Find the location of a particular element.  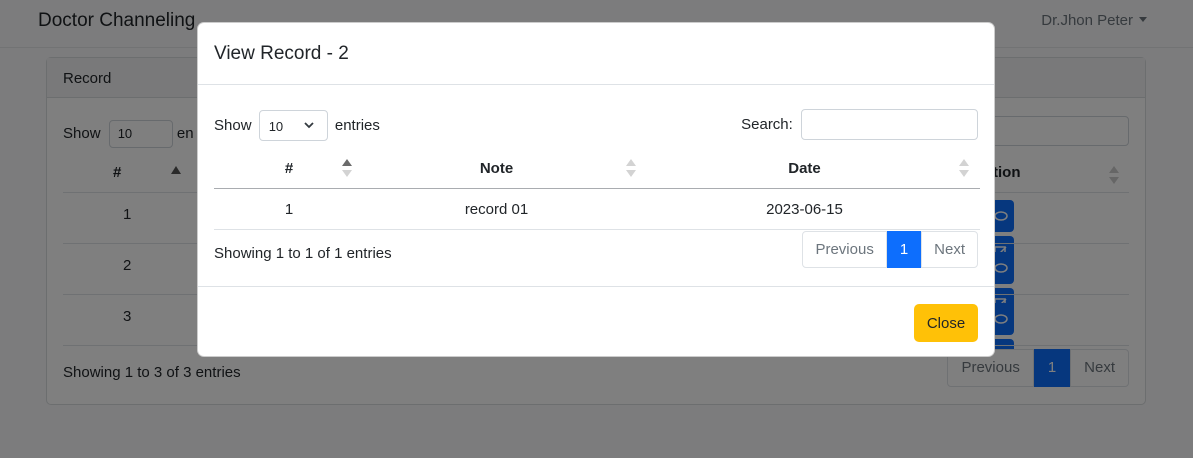

col-header-date-label: Date is located at coordinates (804, 168).